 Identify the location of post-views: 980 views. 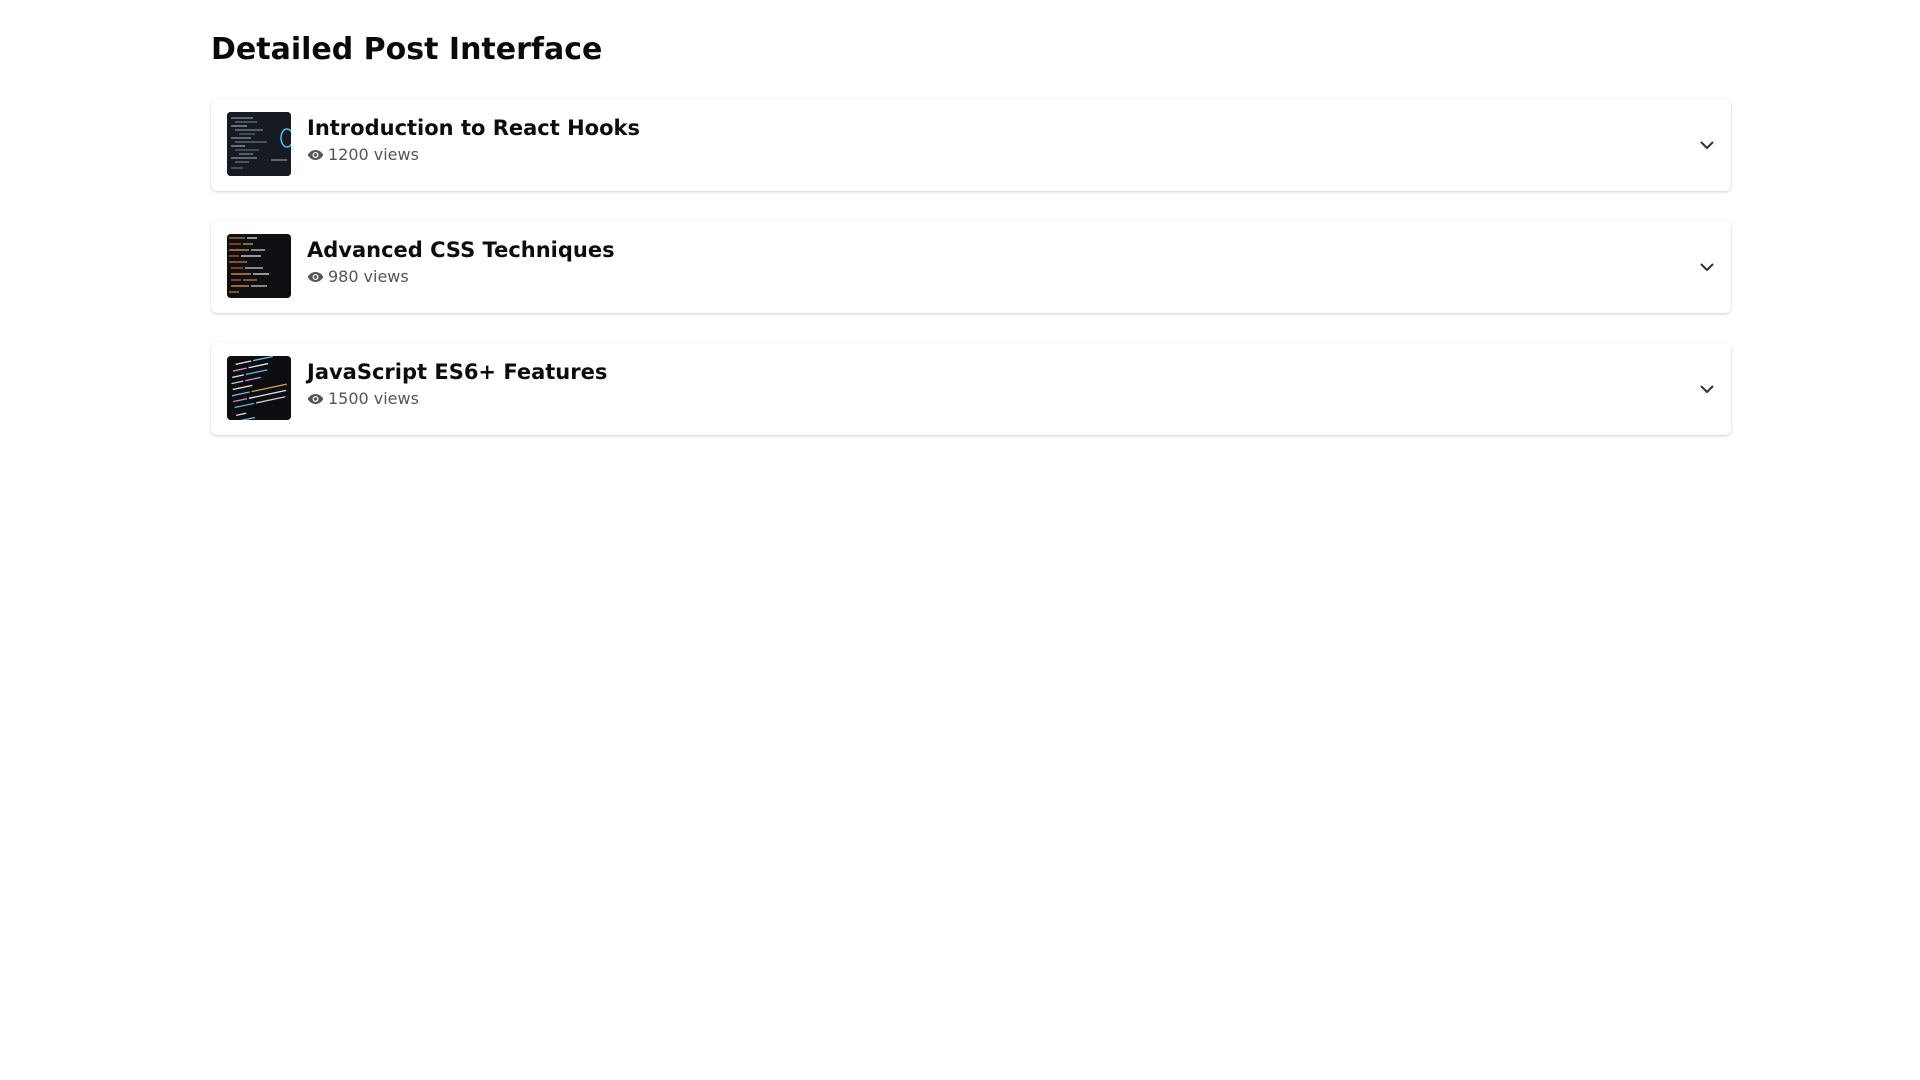
(461, 277).